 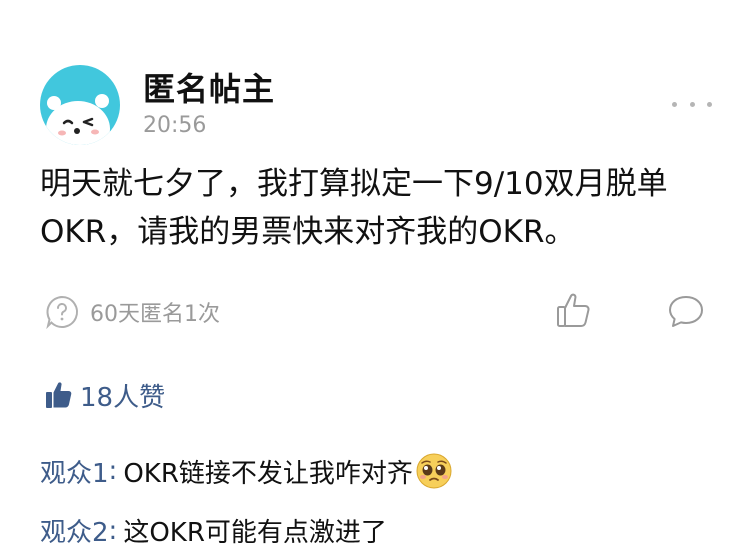 What do you see at coordinates (308, 232) in the screenshot?
I see `post-content-line: OKR，请我的男票快来对齐我的OKR。` at bounding box center [308, 232].